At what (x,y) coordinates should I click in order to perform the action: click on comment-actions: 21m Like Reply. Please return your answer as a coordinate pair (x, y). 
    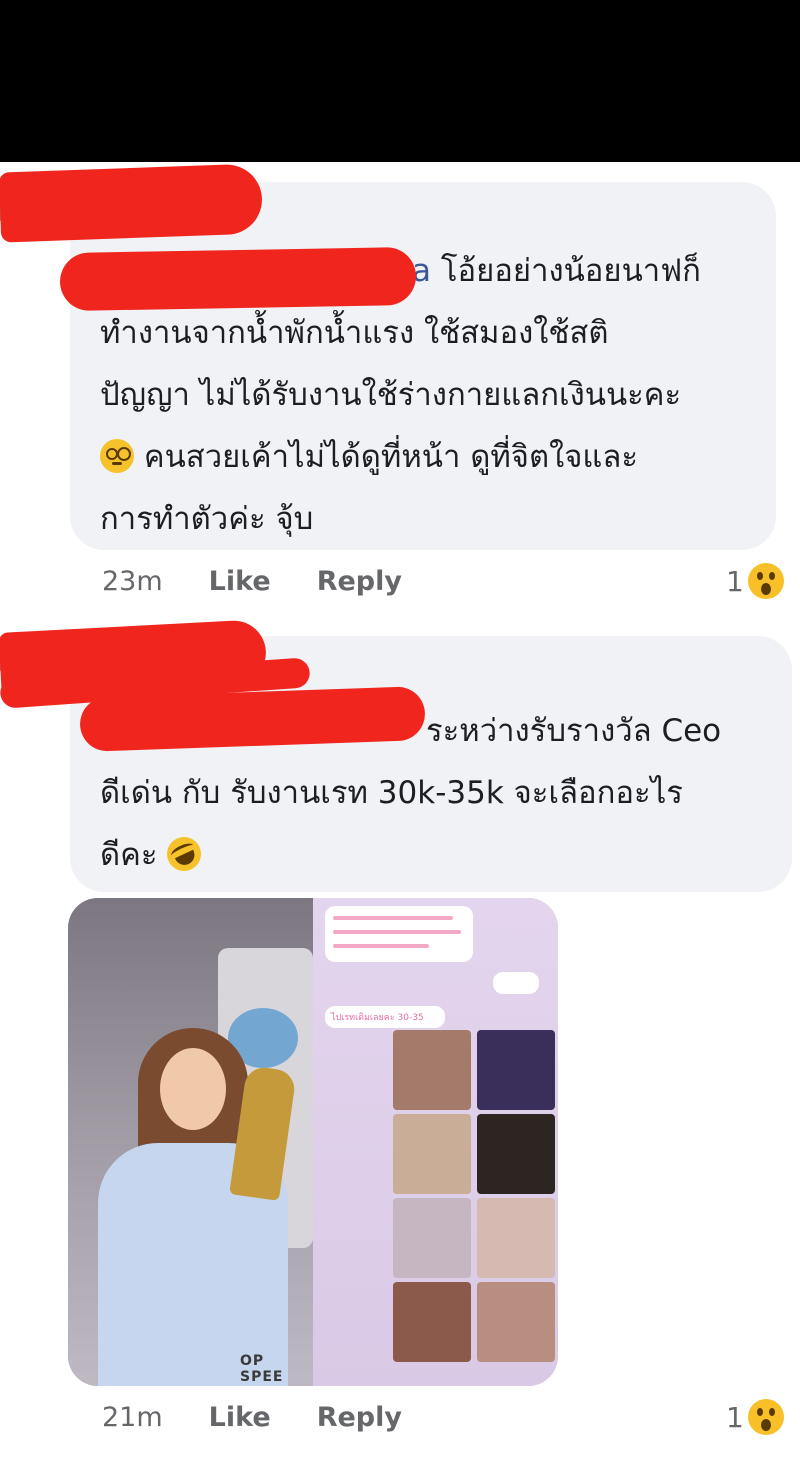
    Looking at the image, I should click on (252, 1417).